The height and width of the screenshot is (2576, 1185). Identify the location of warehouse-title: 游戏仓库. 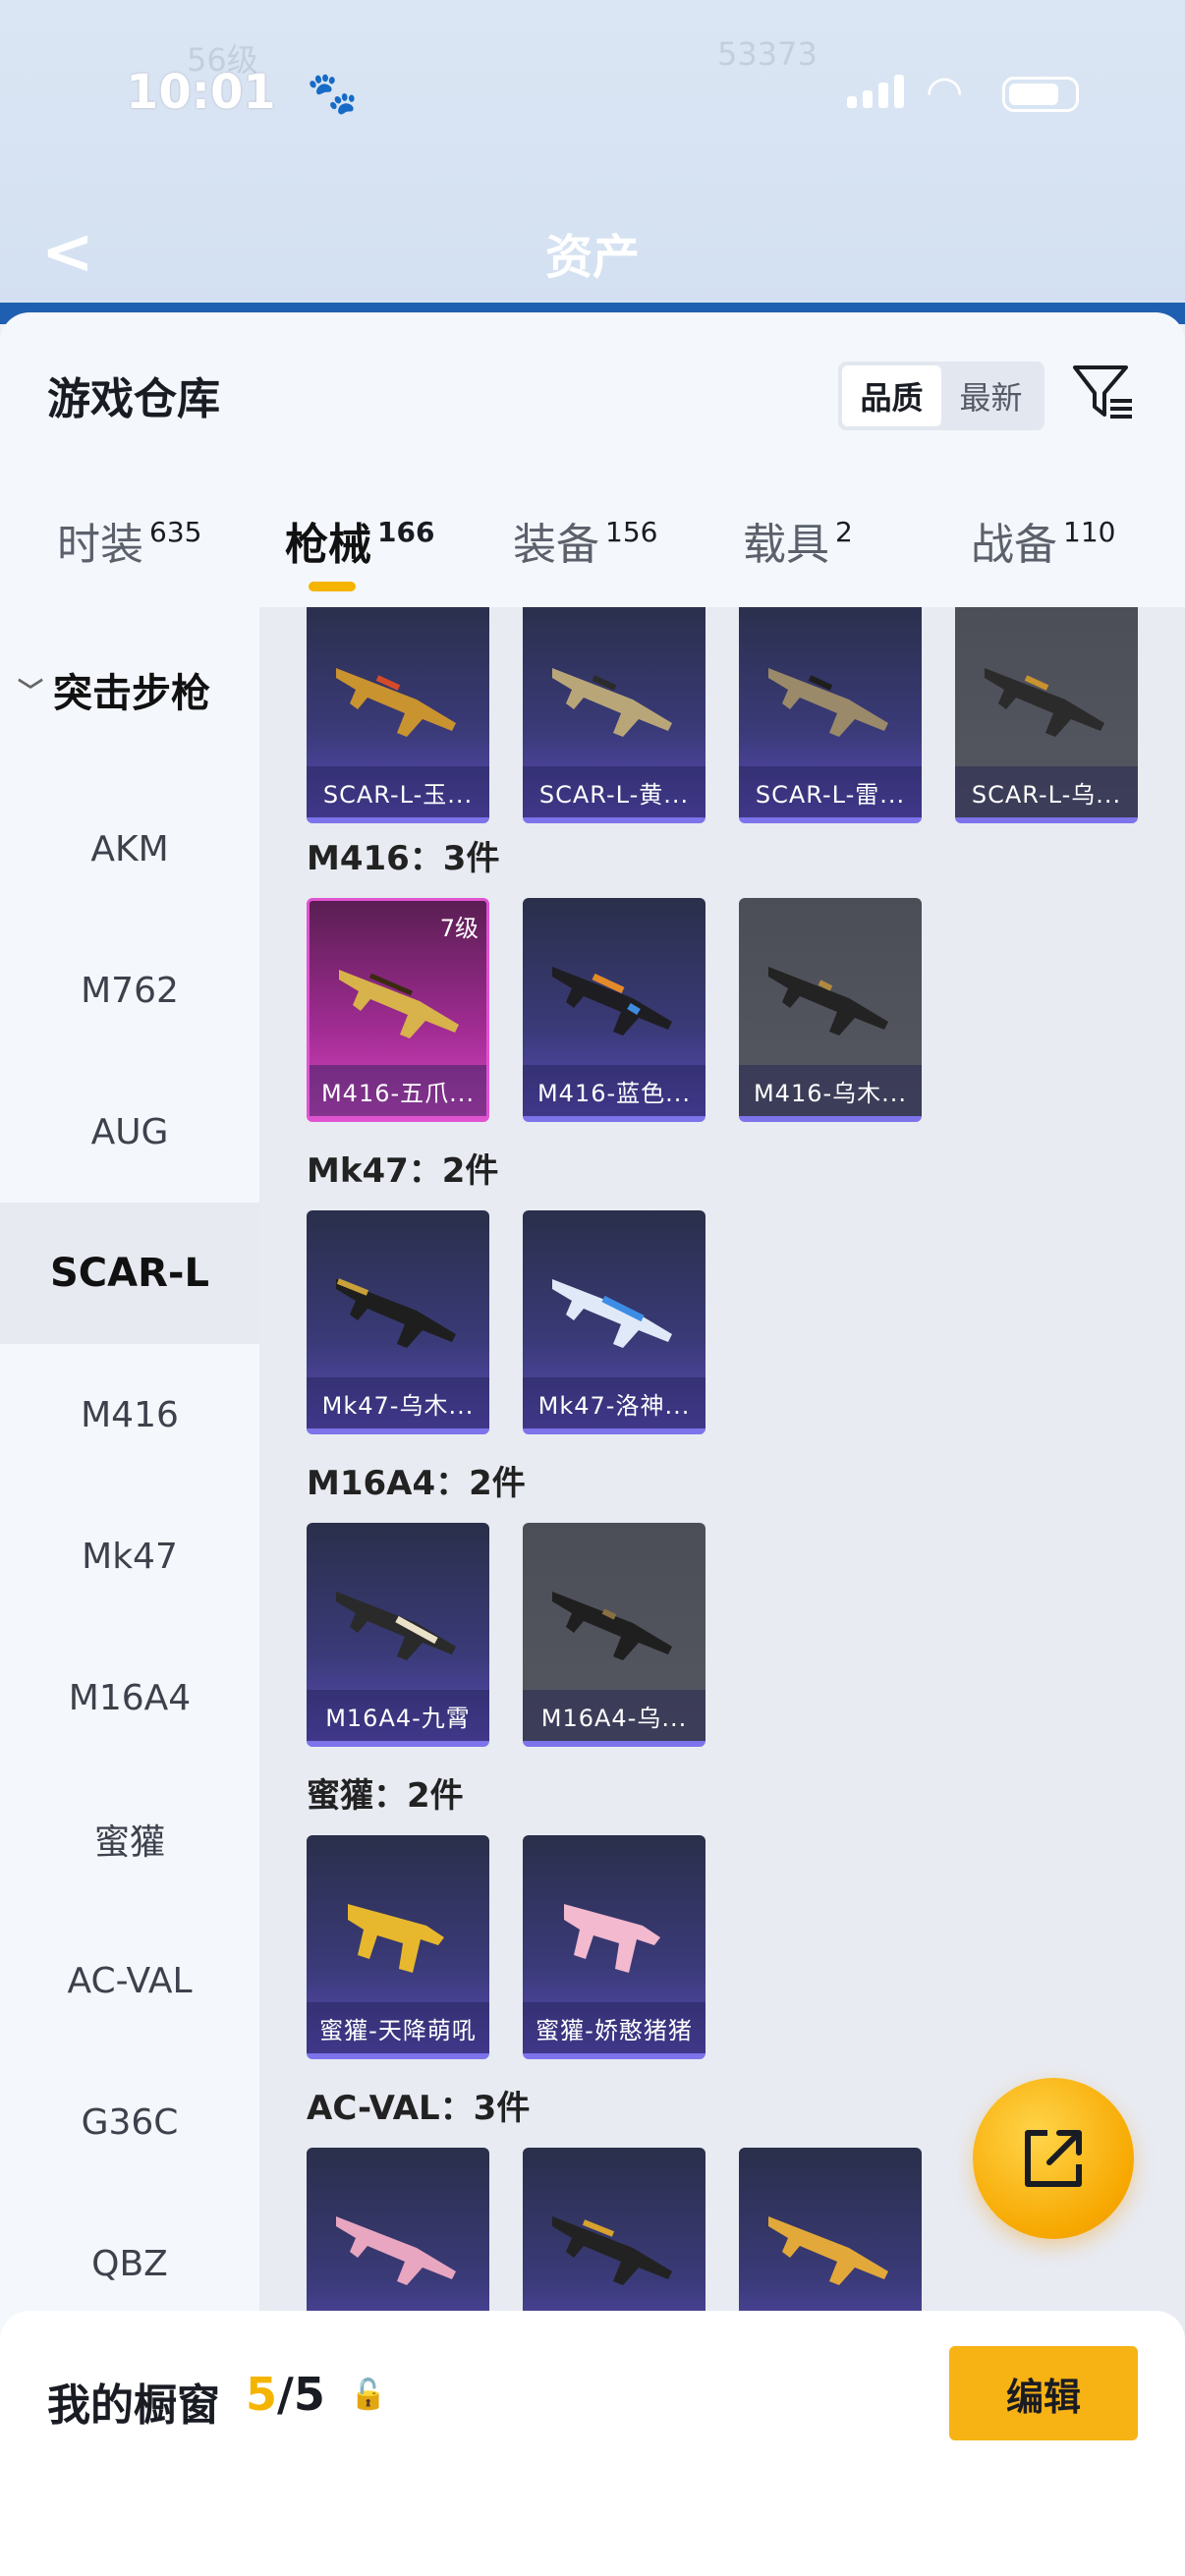
(134, 399).